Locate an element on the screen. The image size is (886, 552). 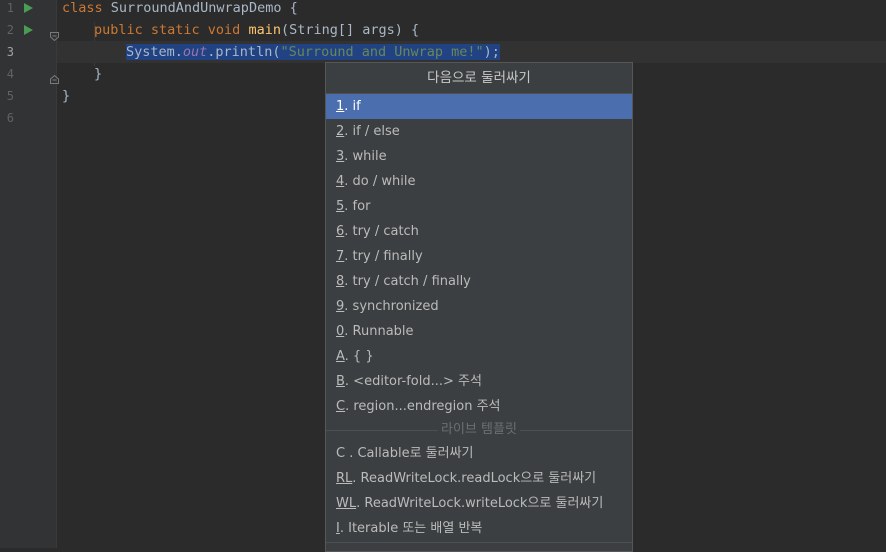
popup-title: 다음으로 둘러싸기 is located at coordinates (479, 78).